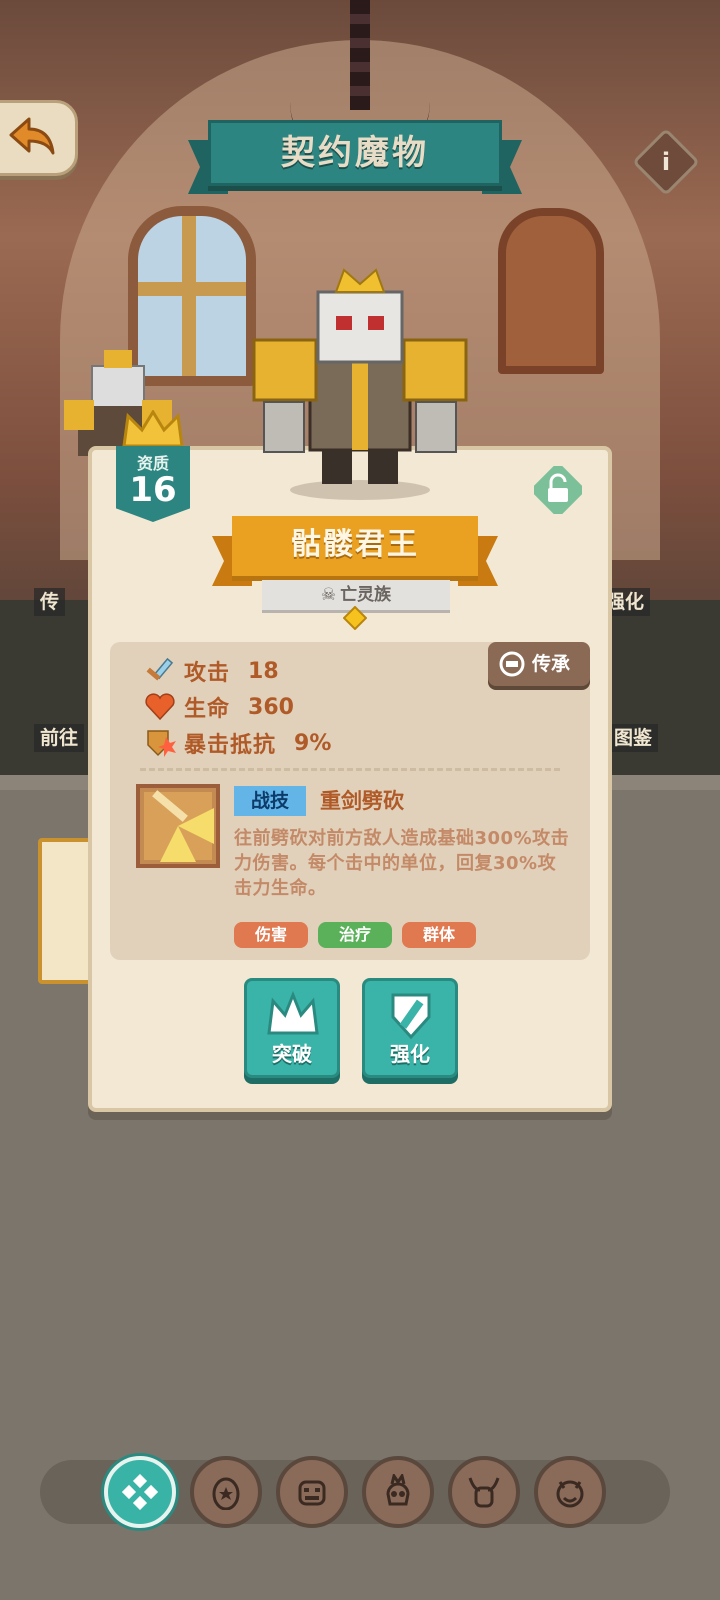  What do you see at coordinates (160, 669) in the screenshot?
I see `sword-icon` at bounding box center [160, 669].